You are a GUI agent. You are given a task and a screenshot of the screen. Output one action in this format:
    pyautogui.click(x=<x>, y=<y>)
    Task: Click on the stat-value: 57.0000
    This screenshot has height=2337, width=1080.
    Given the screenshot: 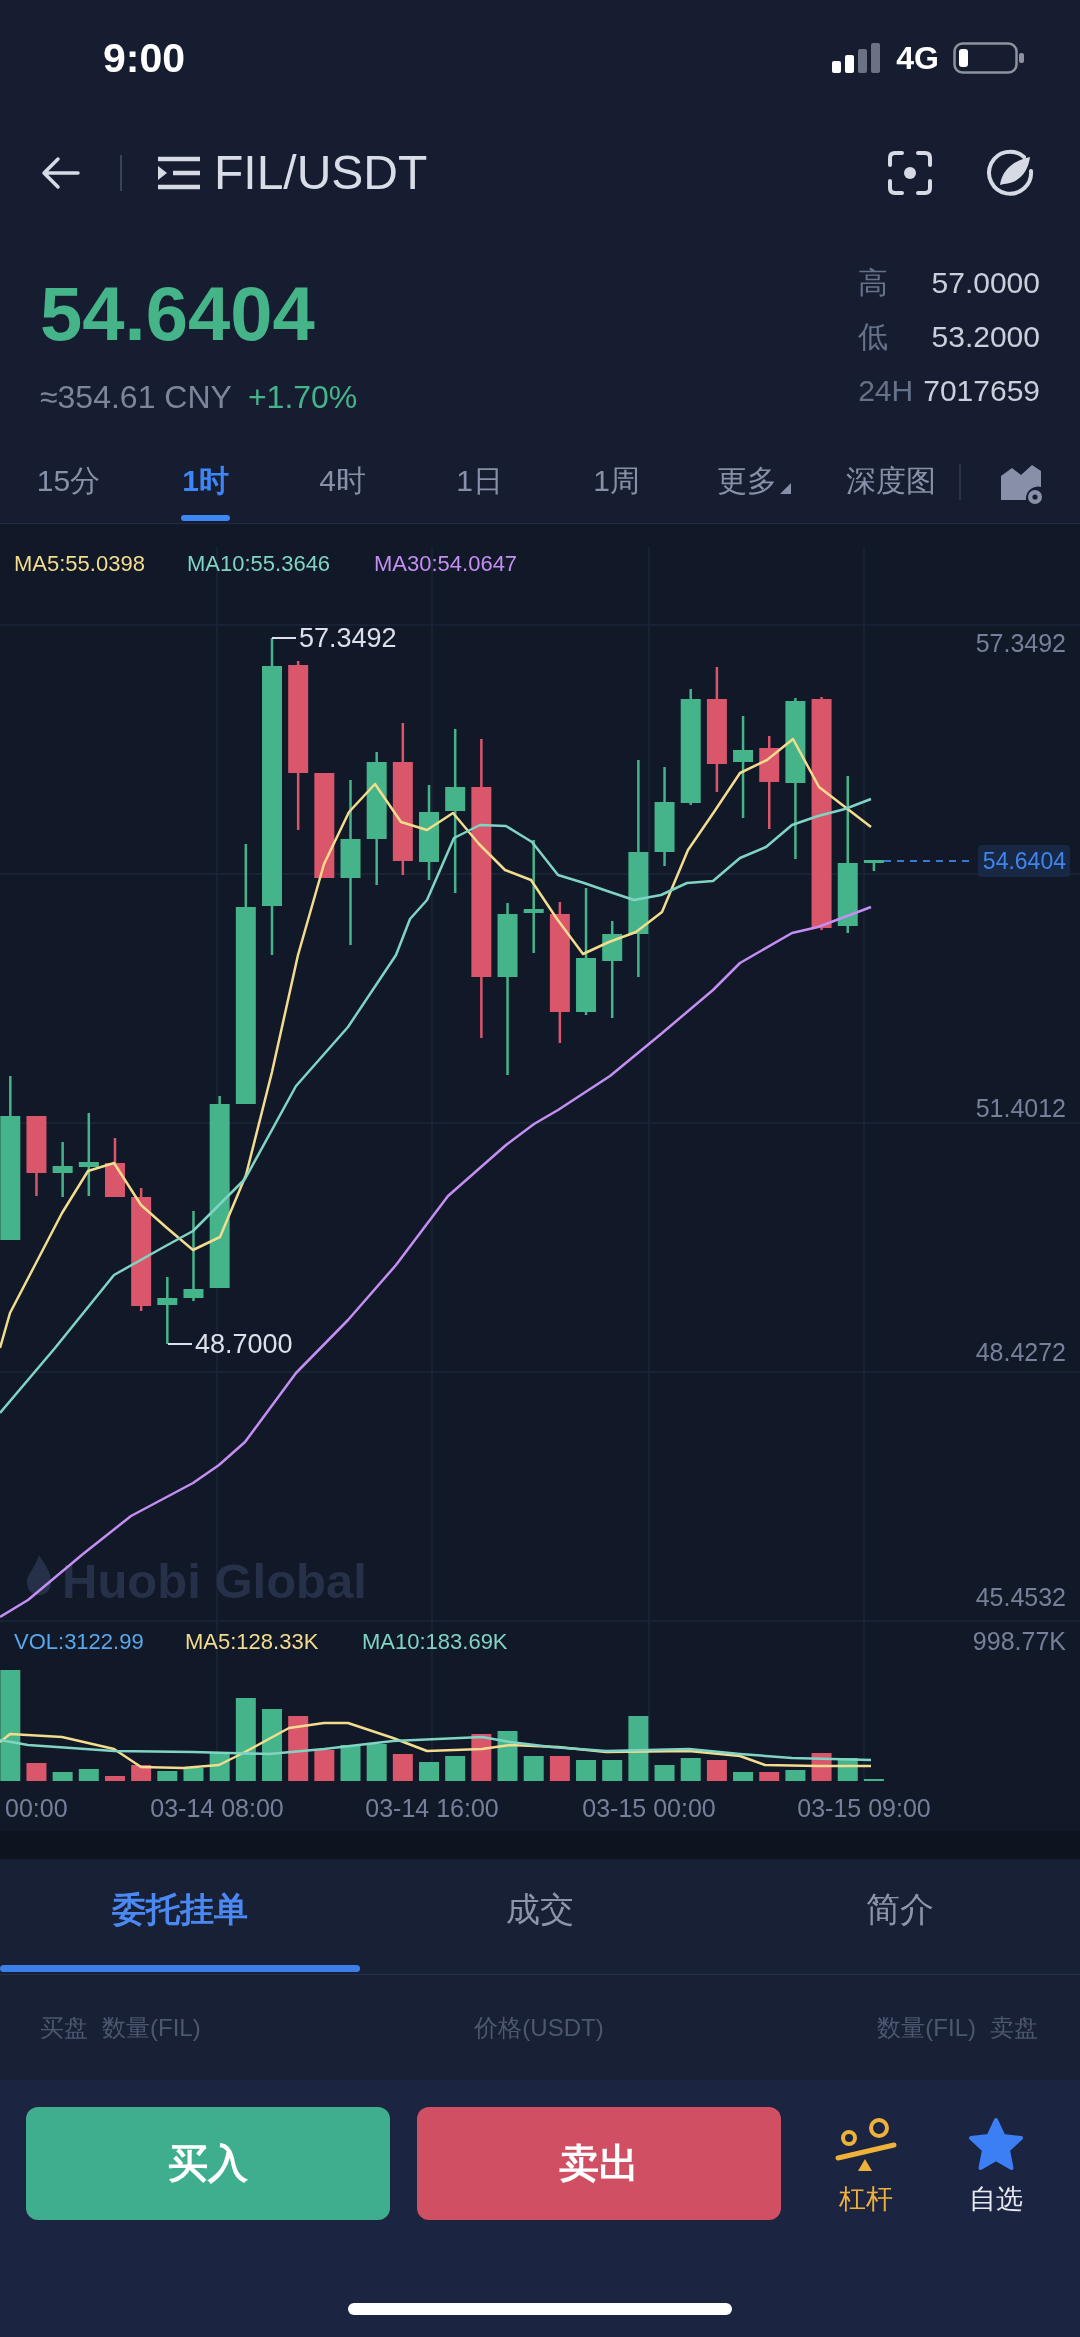 What is the action you would take?
    pyautogui.click(x=985, y=283)
    